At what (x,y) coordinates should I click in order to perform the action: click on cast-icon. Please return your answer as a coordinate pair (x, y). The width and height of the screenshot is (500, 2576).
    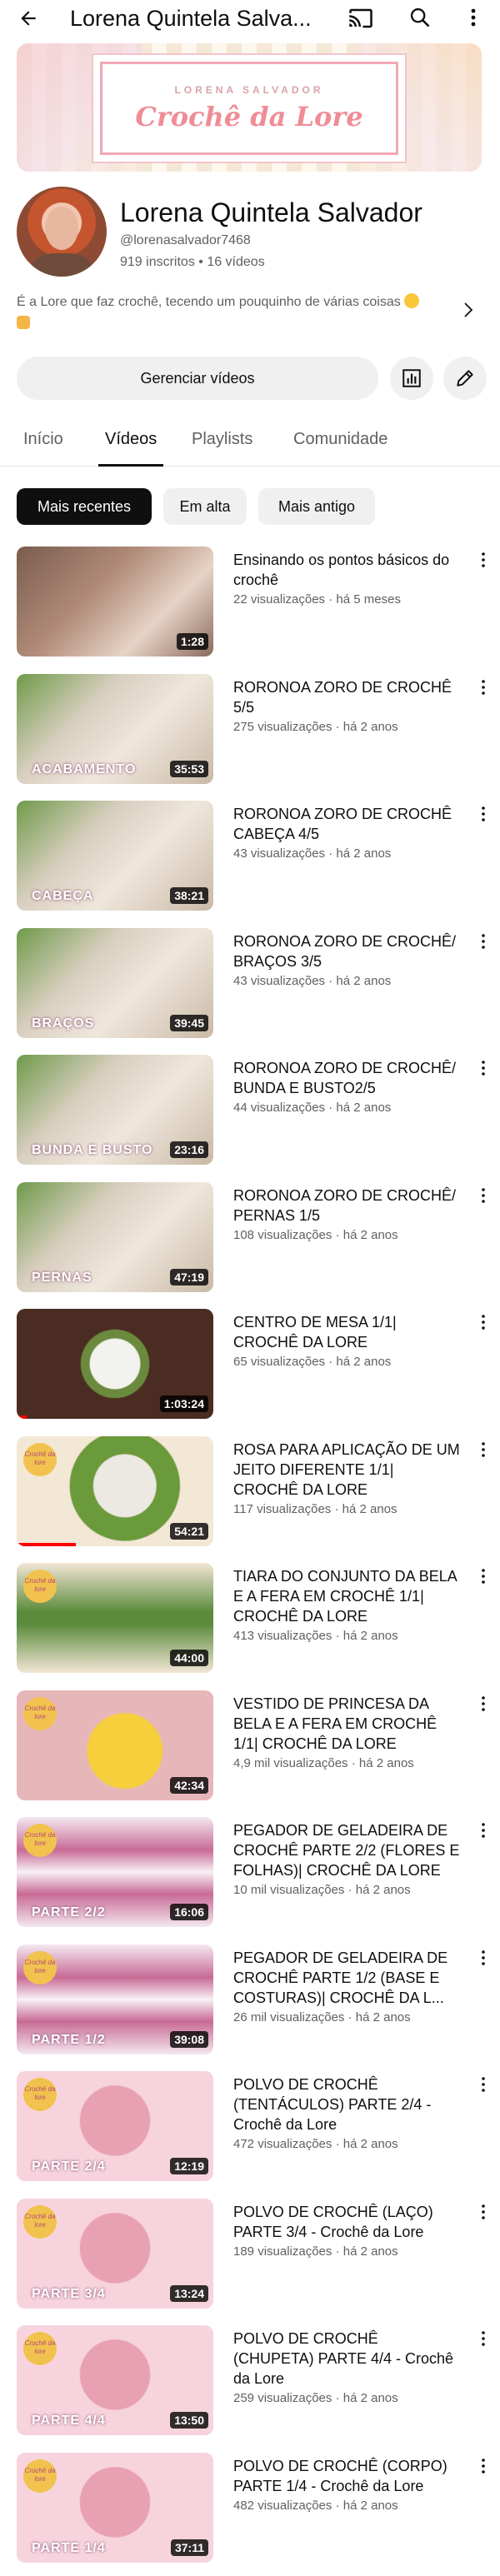
    Looking at the image, I should click on (361, 18).